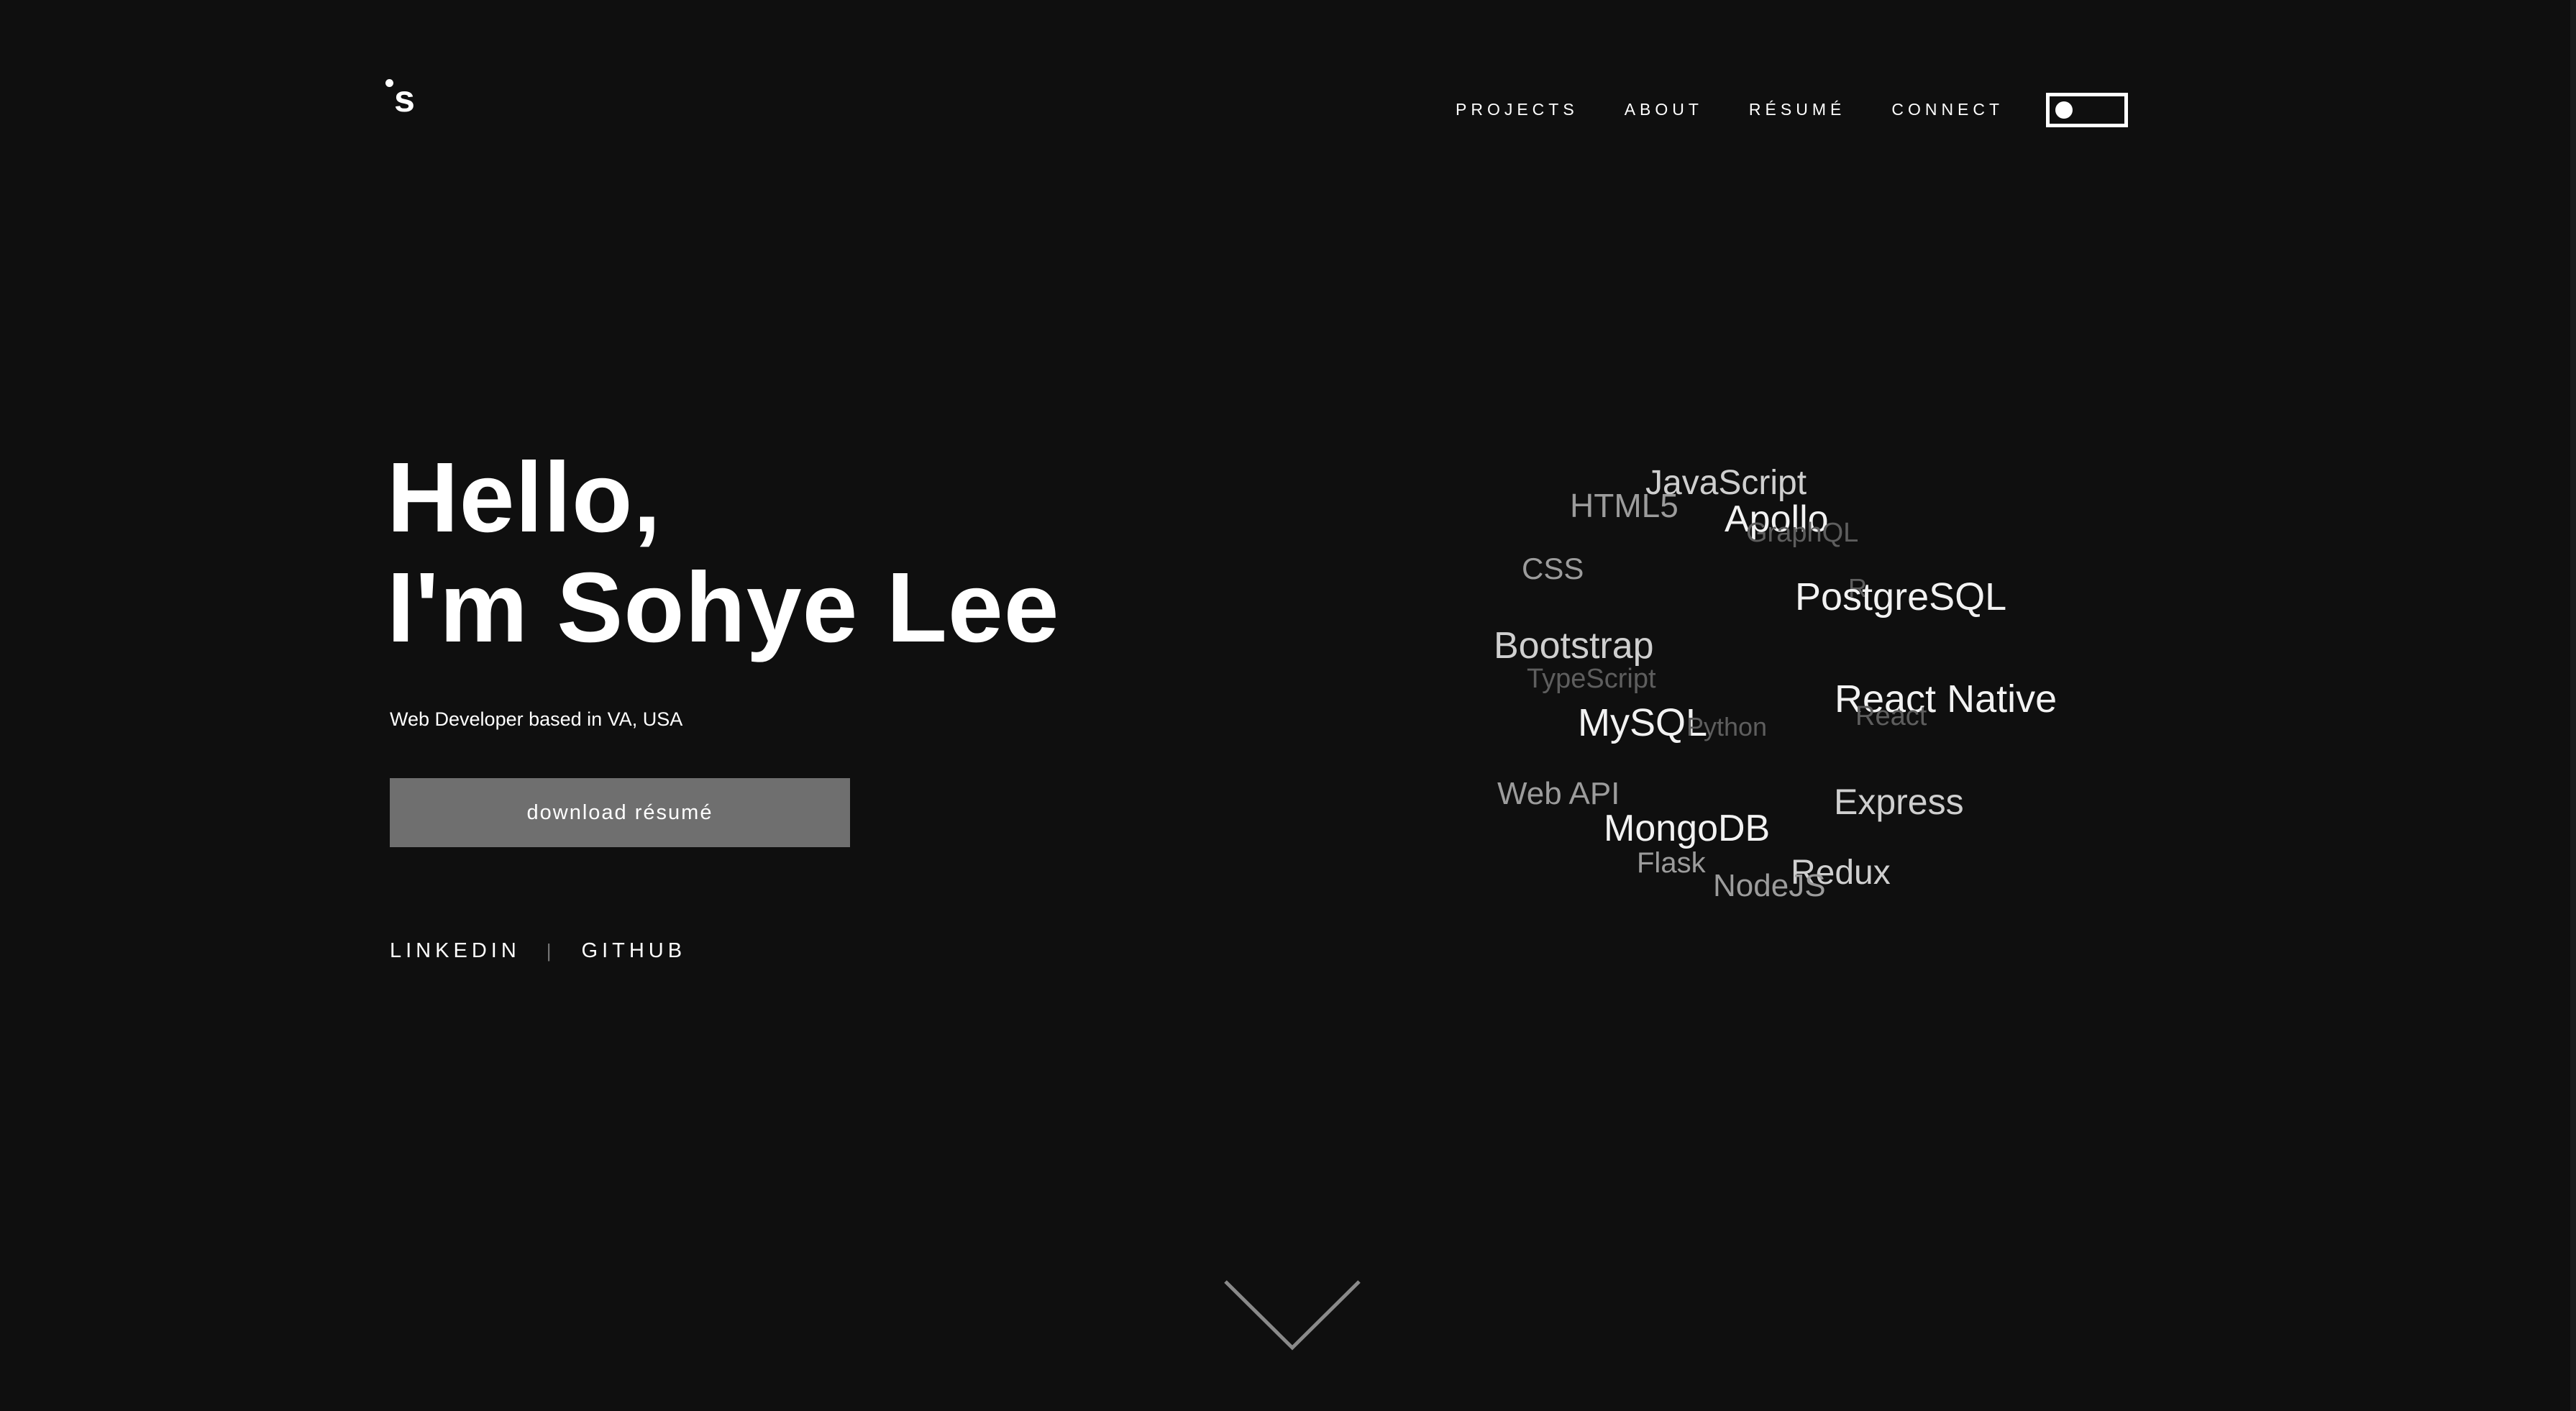 This screenshot has height=1411, width=2576. What do you see at coordinates (456, 951) in the screenshot?
I see `linkedin-link: LINKEDIN` at bounding box center [456, 951].